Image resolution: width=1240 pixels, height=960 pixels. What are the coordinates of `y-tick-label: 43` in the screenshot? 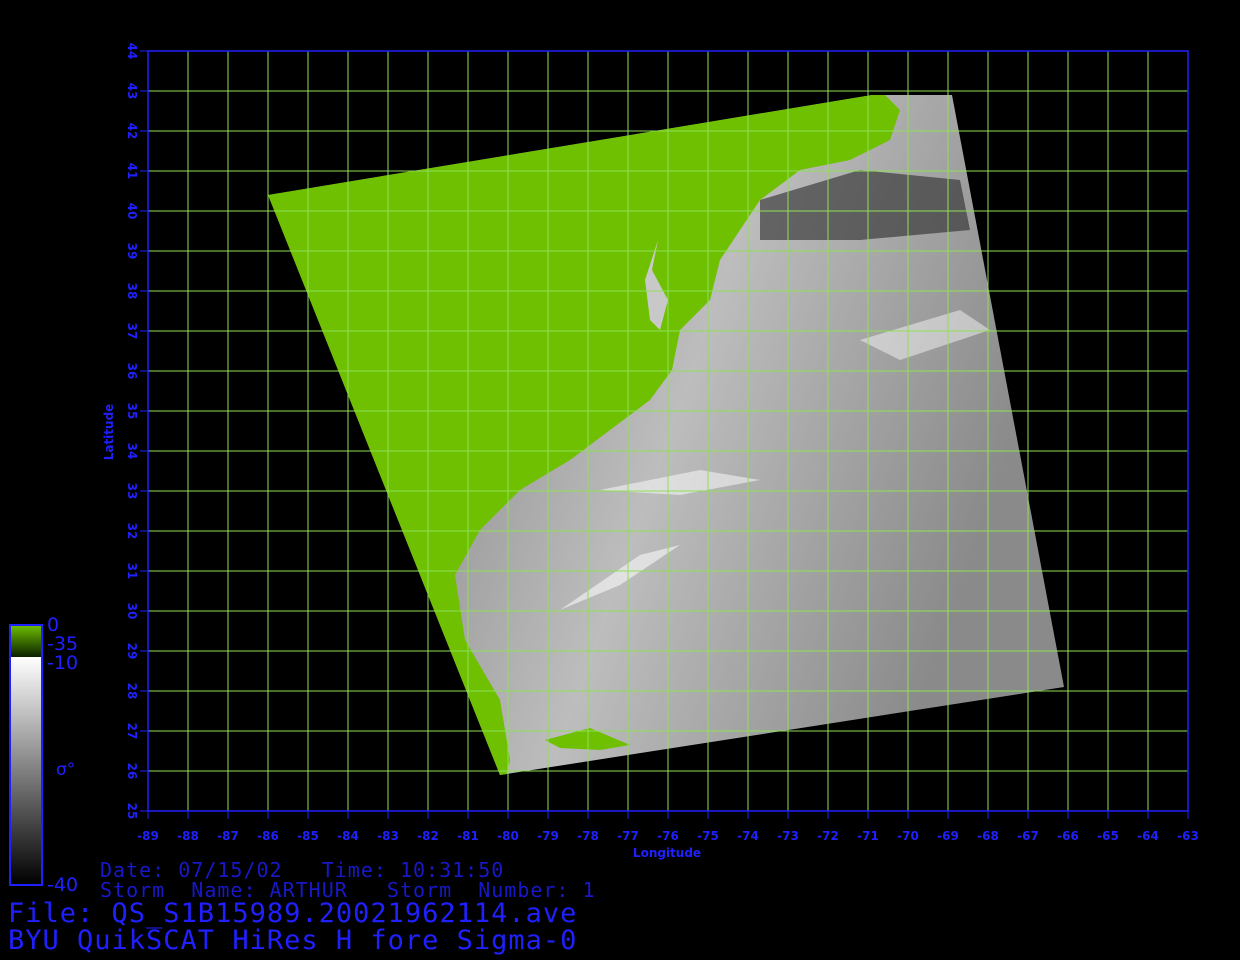 It's located at (132, 91).